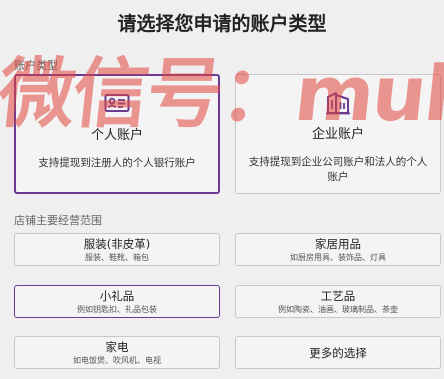  I want to click on business-account-card: 企业账户 支持提现到企业公司账户和法人的个人账户, so click(338, 134).